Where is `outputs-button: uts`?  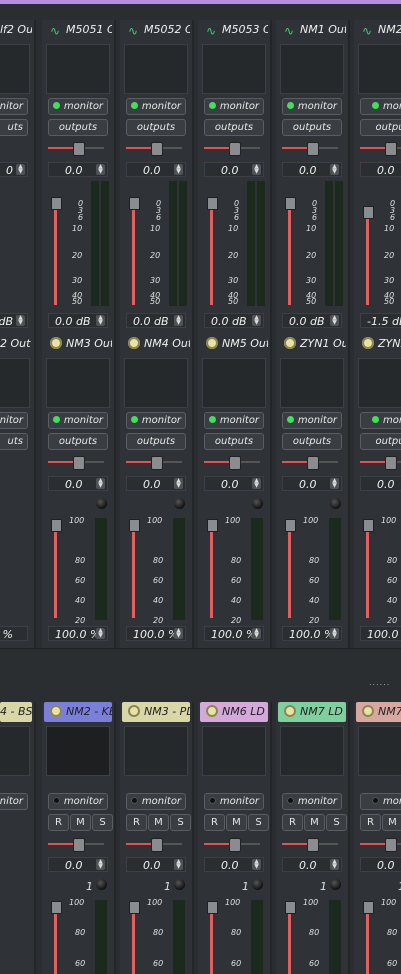 outputs-button: uts is located at coordinates (14, 441).